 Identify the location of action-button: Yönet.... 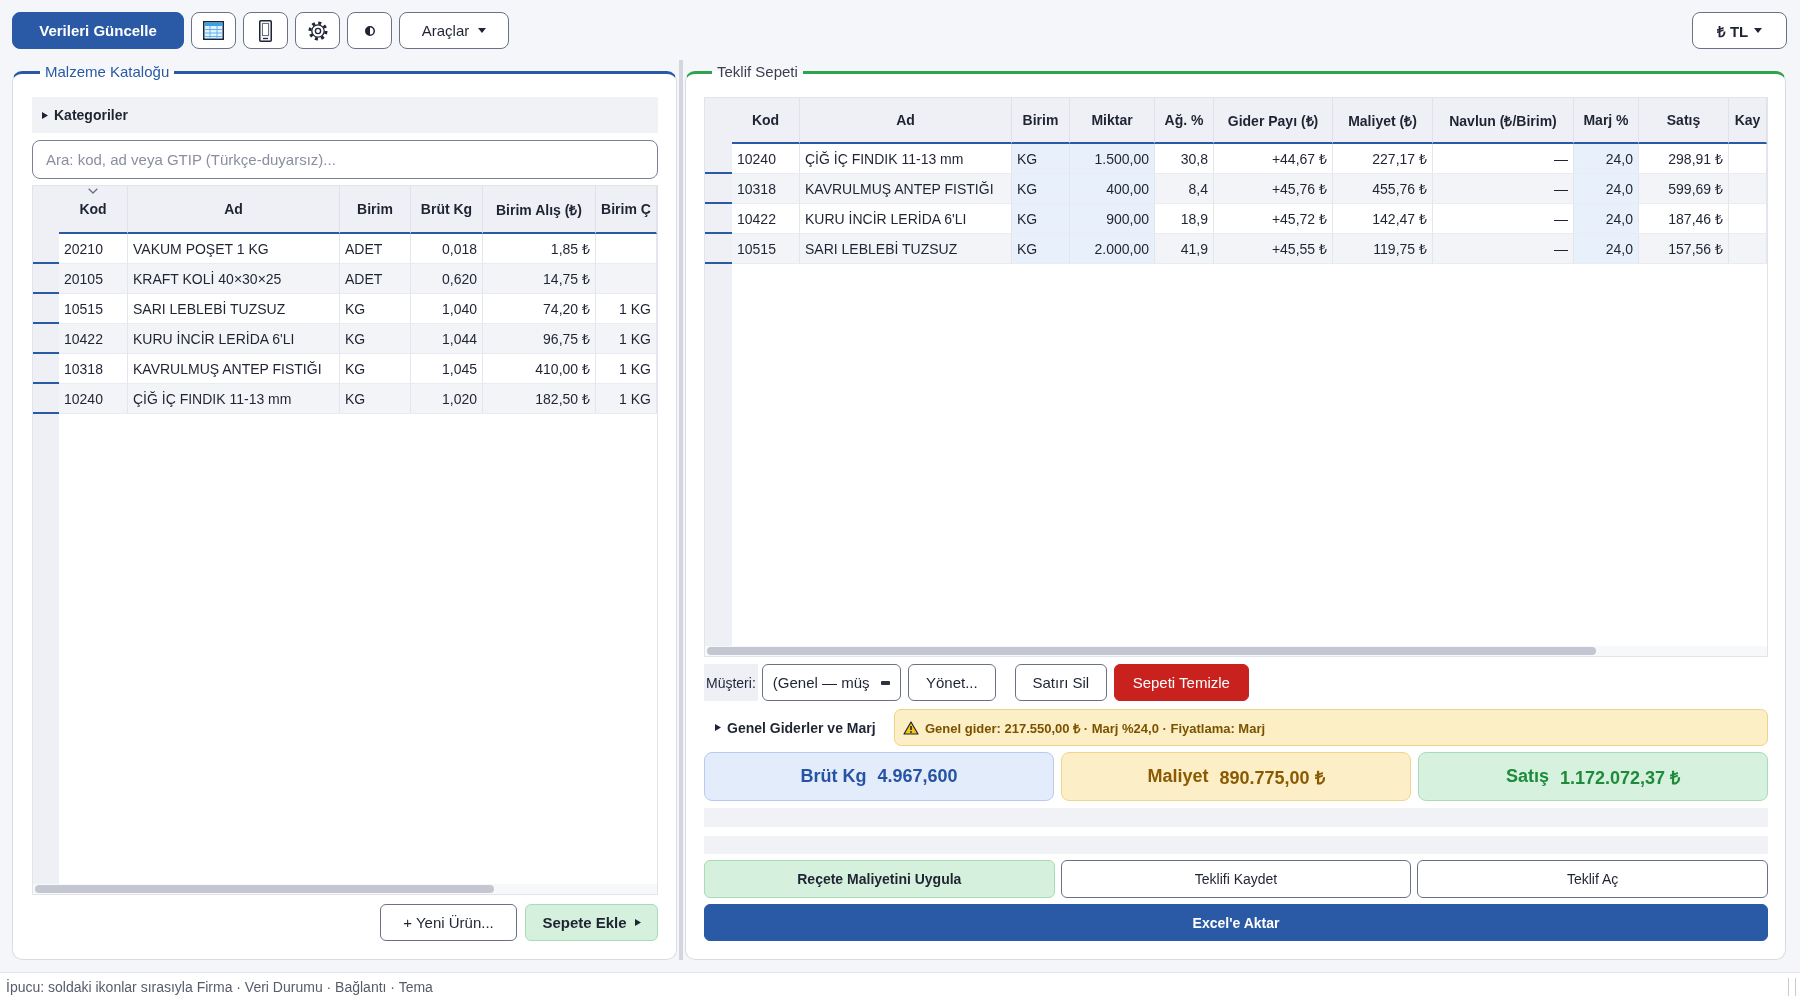
(951, 682).